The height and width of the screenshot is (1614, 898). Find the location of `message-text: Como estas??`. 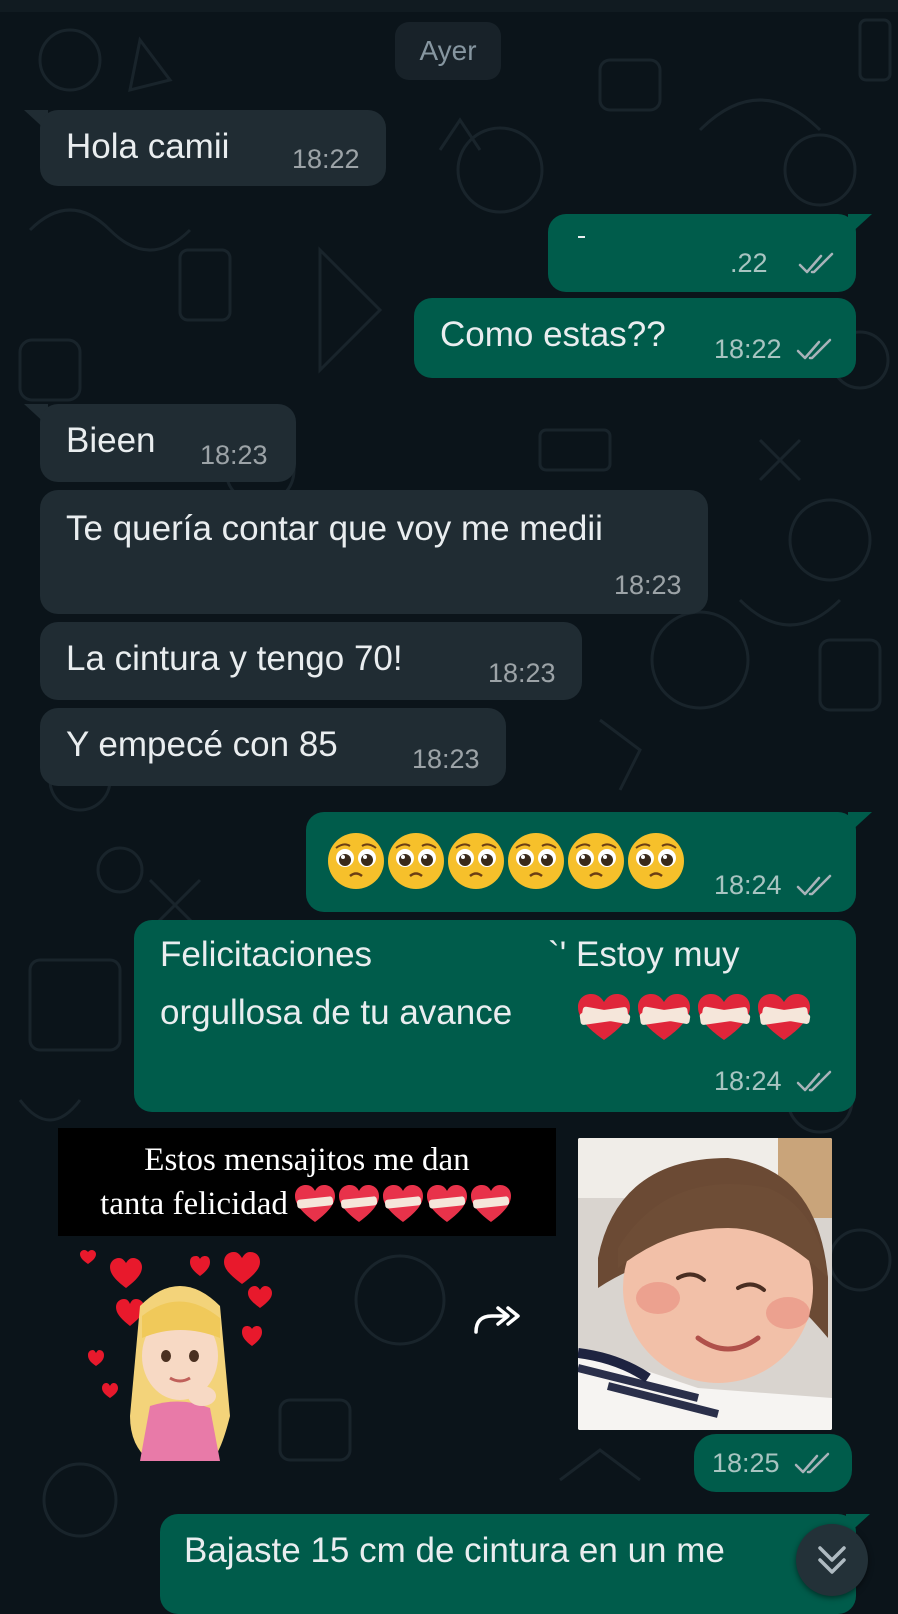

message-text: Como estas?? is located at coordinates (553, 334).